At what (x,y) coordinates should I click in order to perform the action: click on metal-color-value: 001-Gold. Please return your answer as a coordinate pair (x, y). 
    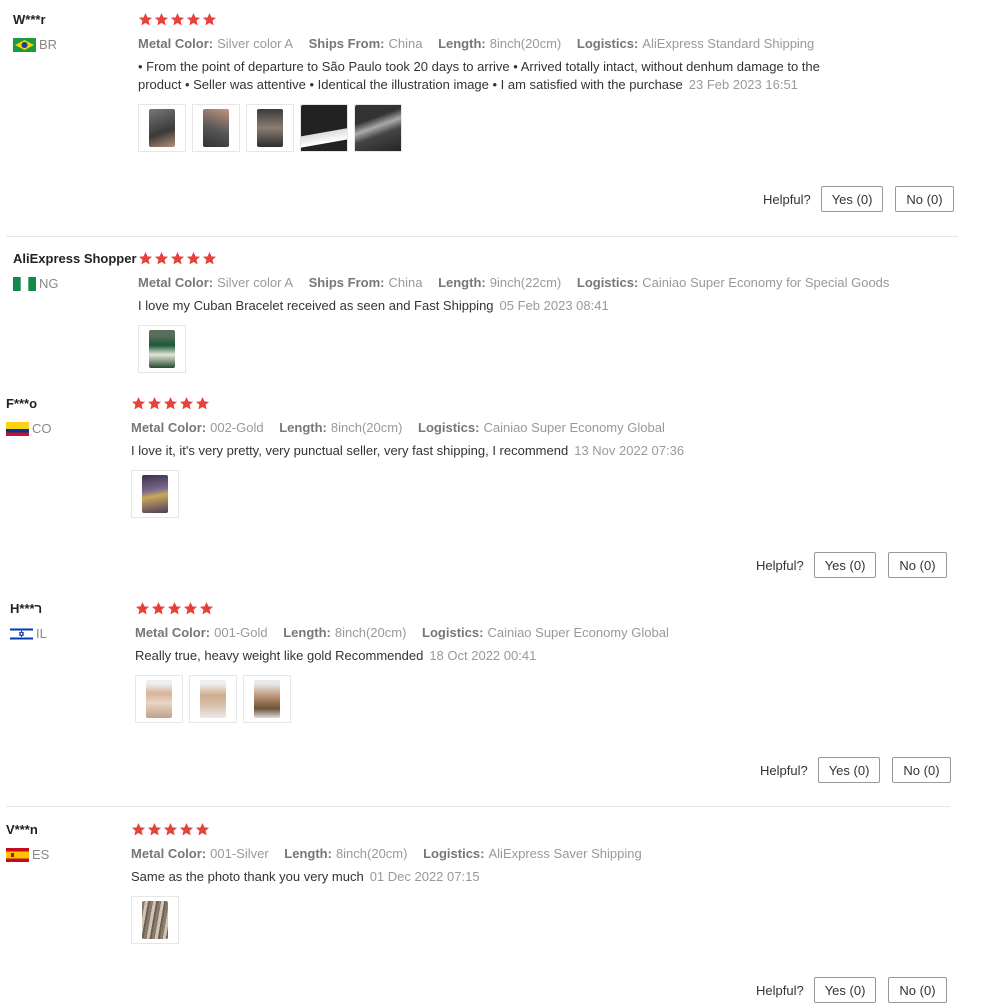
    Looking at the image, I should click on (241, 632).